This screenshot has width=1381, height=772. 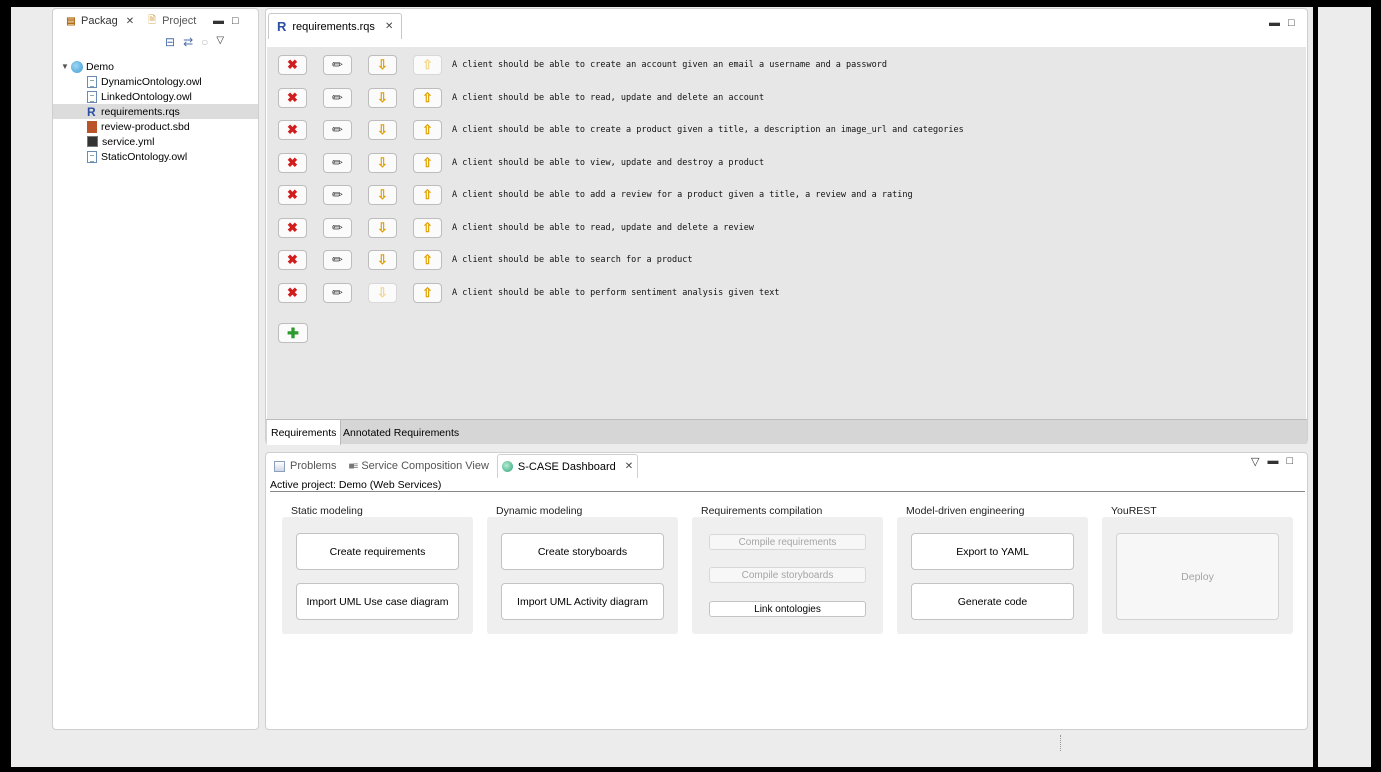 I want to click on create-requirements-button: Create requirements, so click(x=377, y=551).